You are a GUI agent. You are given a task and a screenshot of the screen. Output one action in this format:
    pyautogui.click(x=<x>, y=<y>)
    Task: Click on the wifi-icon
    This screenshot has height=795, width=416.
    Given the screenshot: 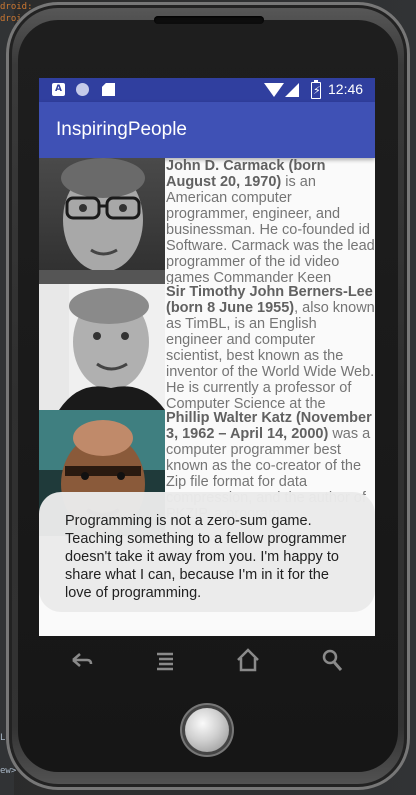 What is the action you would take?
    pyautogui.click(x=274, y=90)
    